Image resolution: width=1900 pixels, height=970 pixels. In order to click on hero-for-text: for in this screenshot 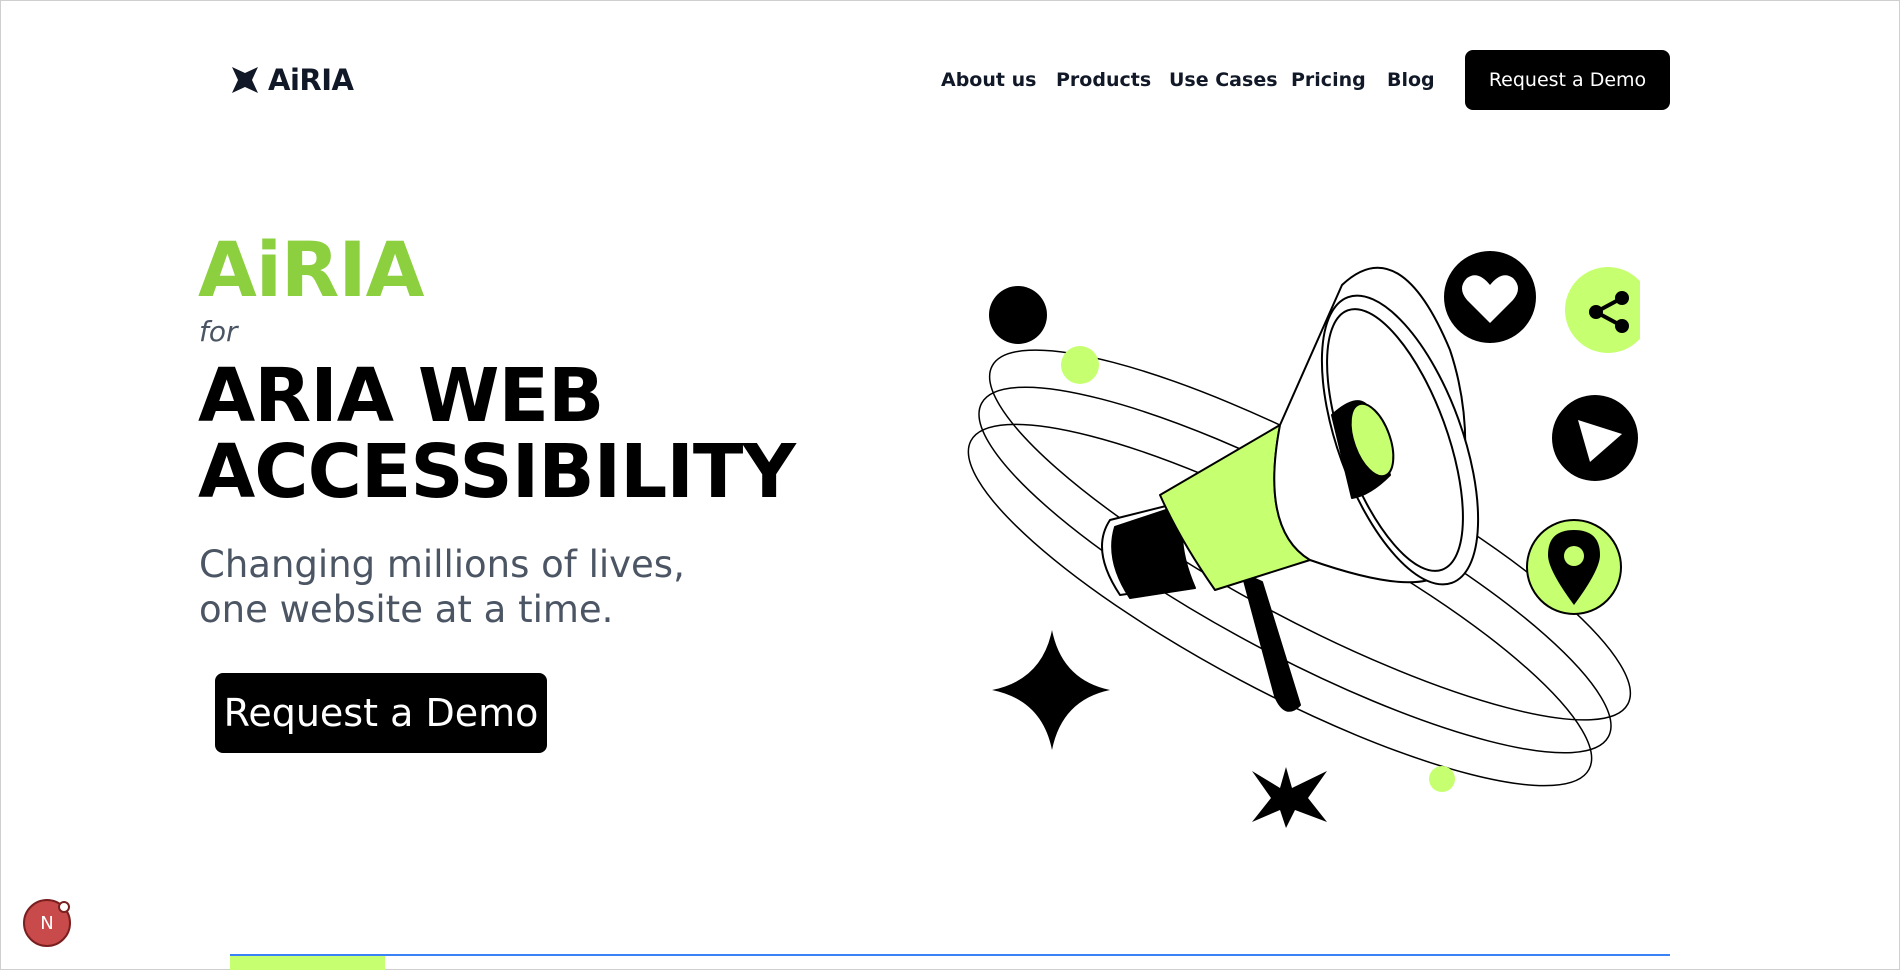, I will do `click(218, 331)`.